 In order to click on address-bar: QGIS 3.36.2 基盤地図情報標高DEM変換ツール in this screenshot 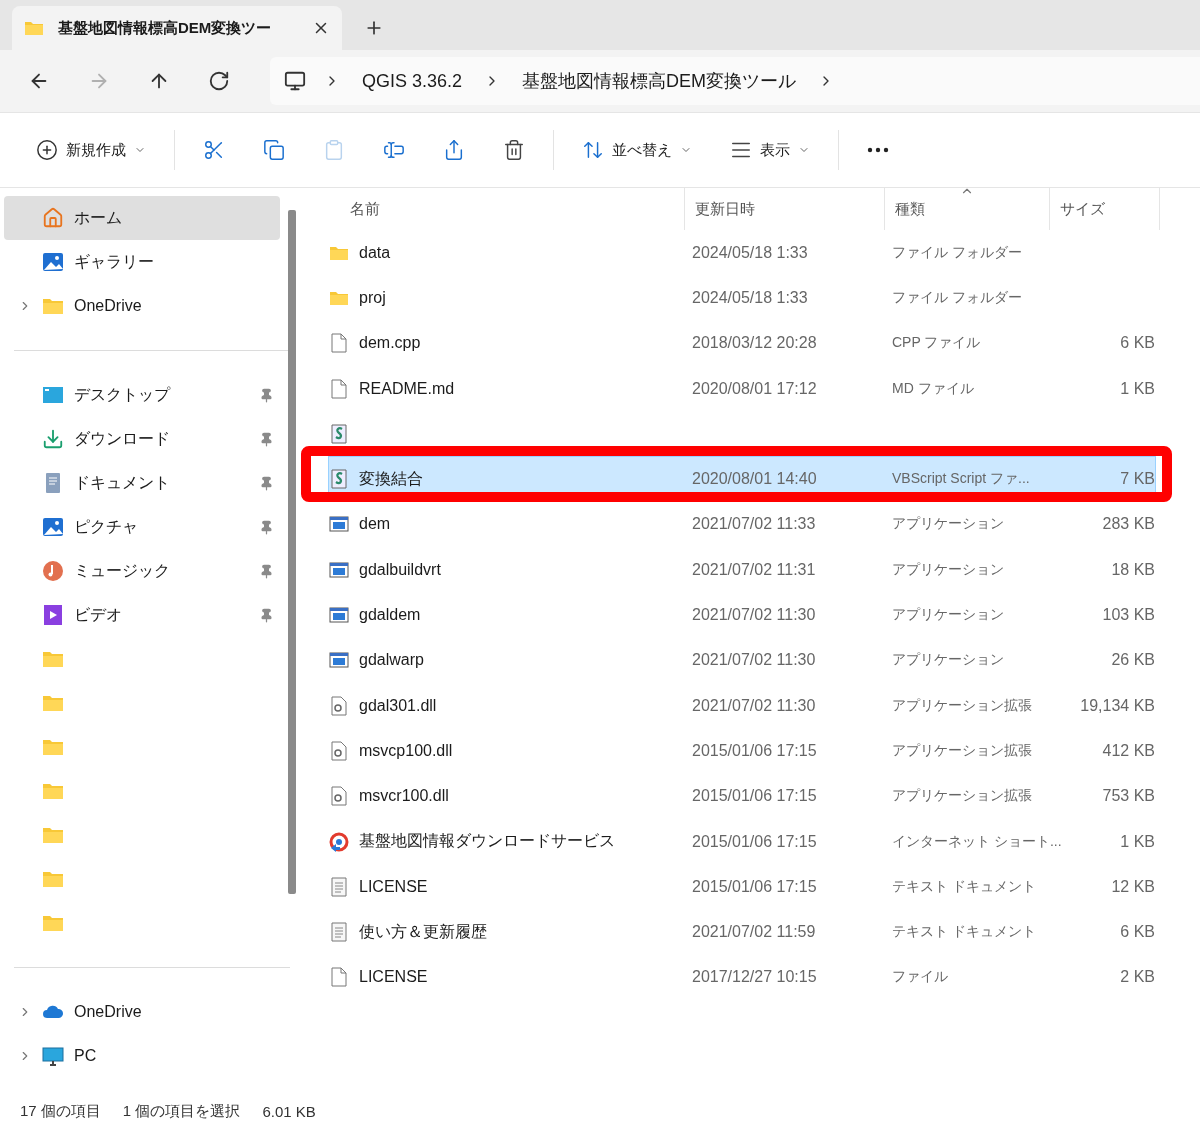, I will do `click(735, 81)`.